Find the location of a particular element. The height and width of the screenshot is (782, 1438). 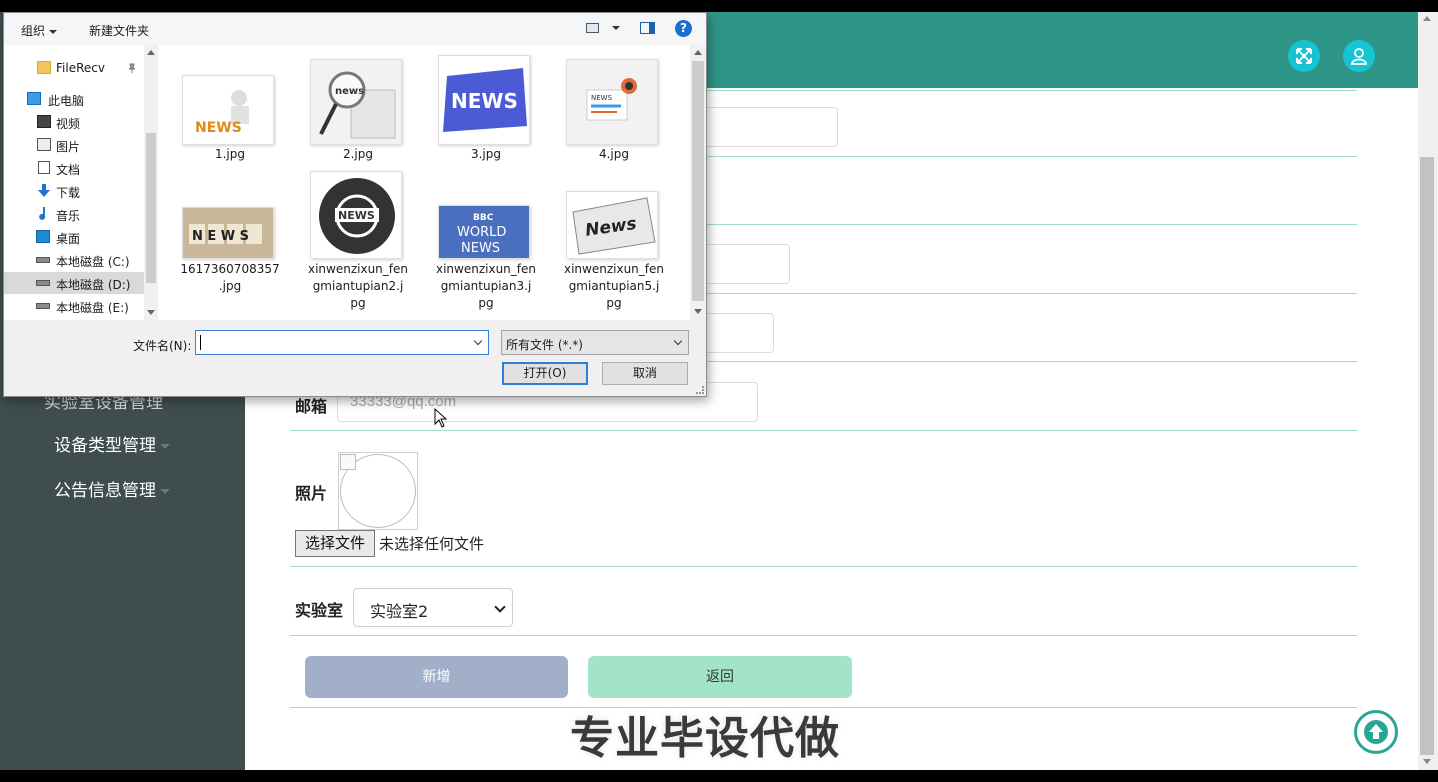

nav-item-label: 本地磁盘 (C:) is located at coordinates (93, 262).